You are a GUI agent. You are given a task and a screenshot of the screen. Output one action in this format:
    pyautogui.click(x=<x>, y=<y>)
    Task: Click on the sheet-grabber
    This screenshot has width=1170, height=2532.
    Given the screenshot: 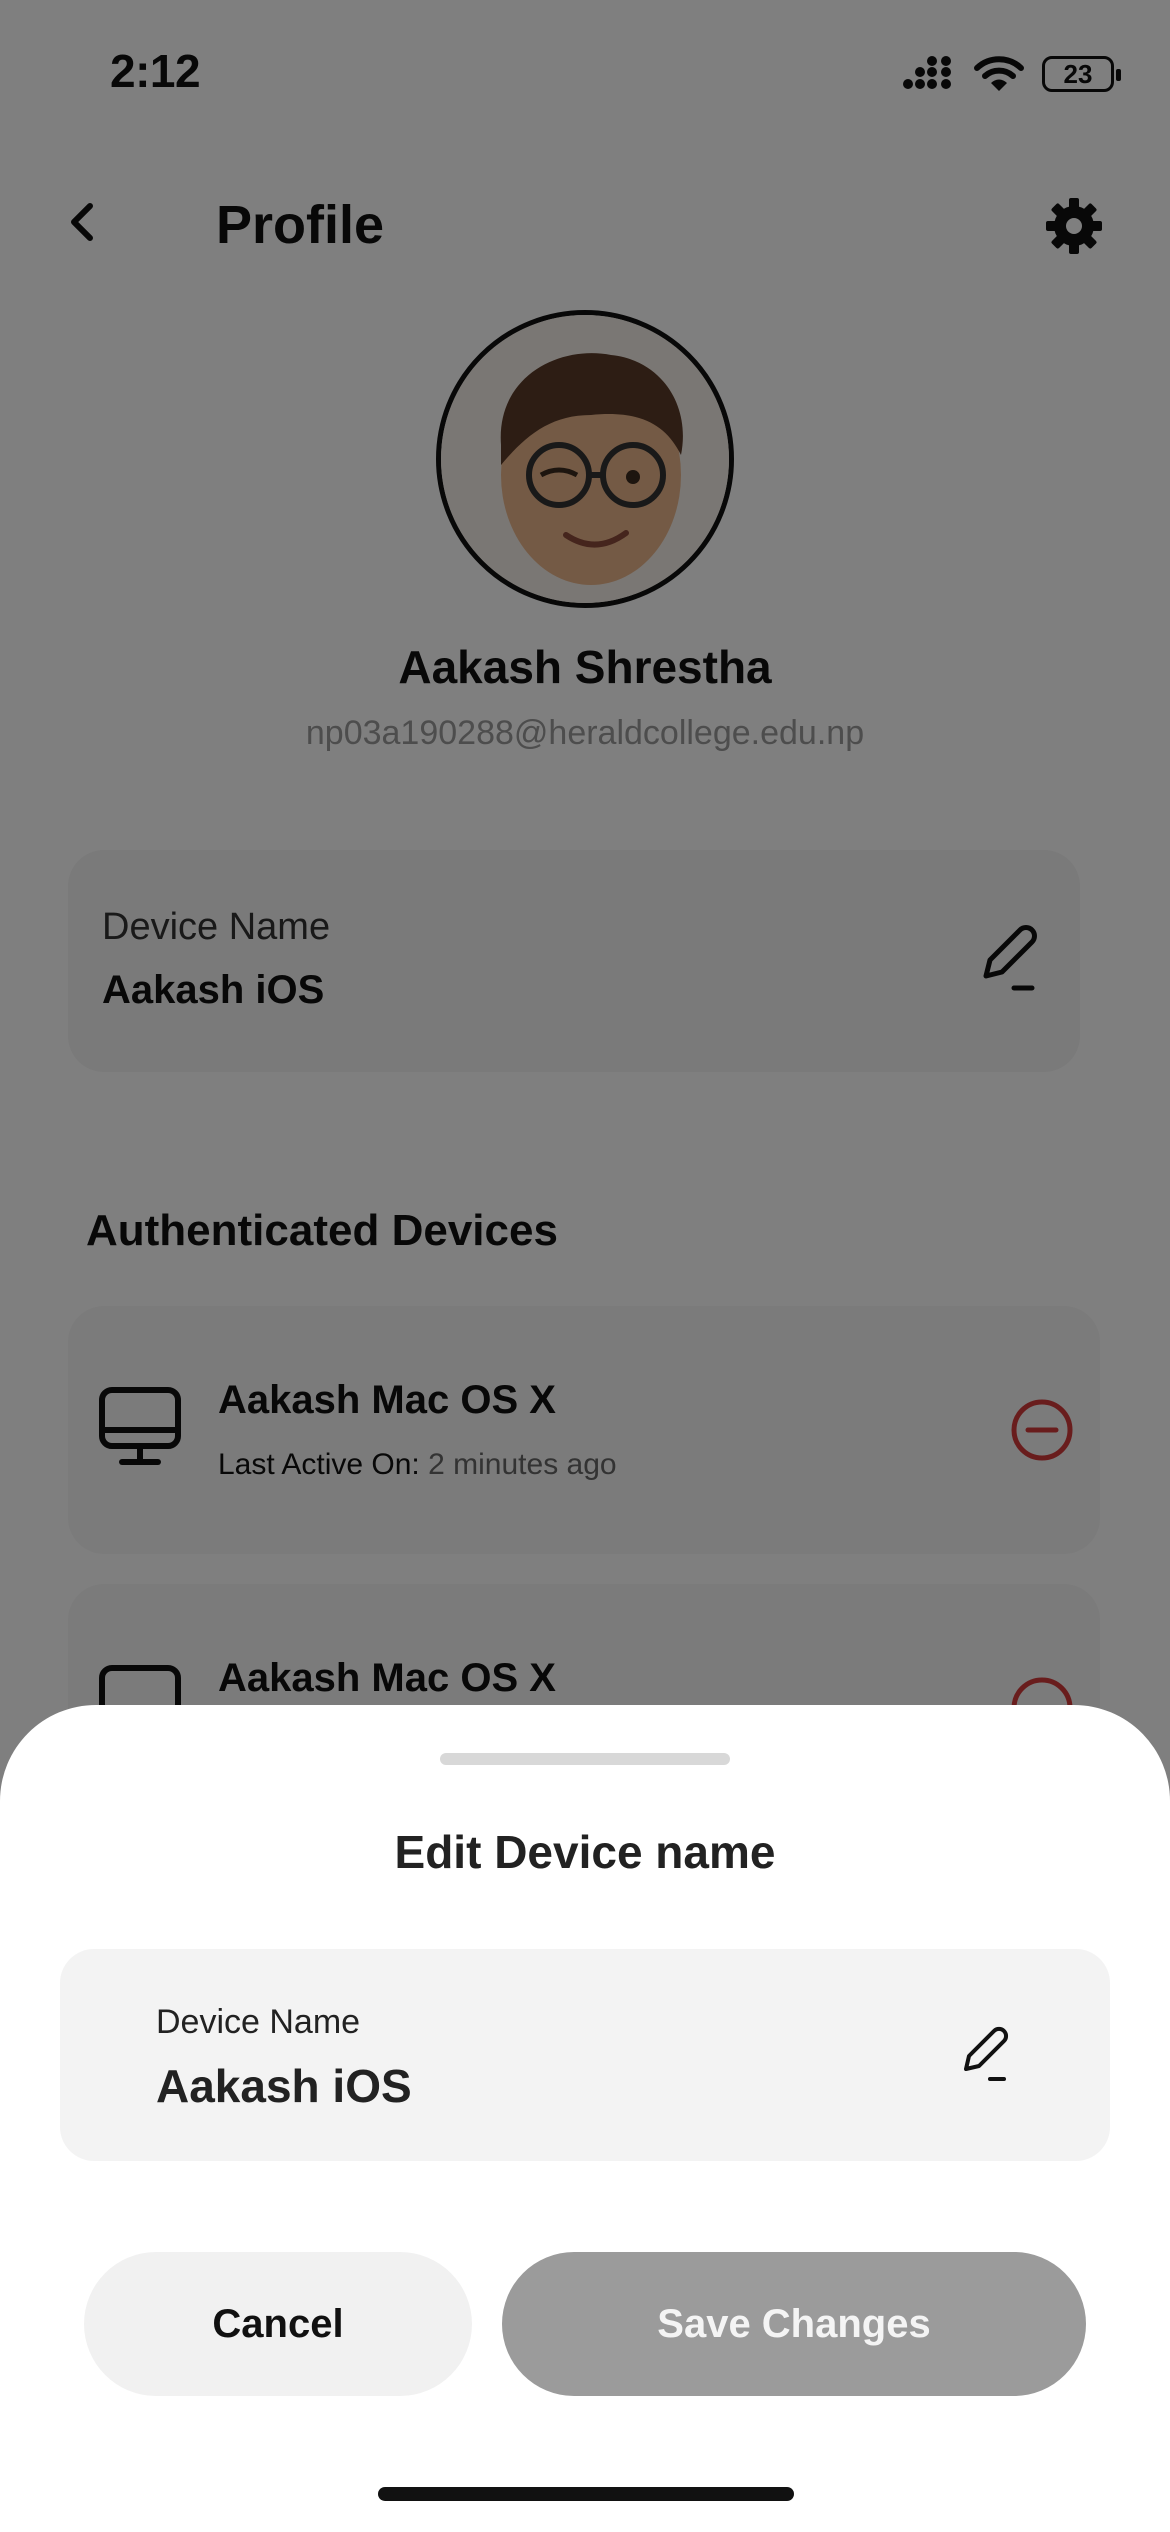 What is the action you would take?
    pyautogui.click(x=585, y=1759)
    